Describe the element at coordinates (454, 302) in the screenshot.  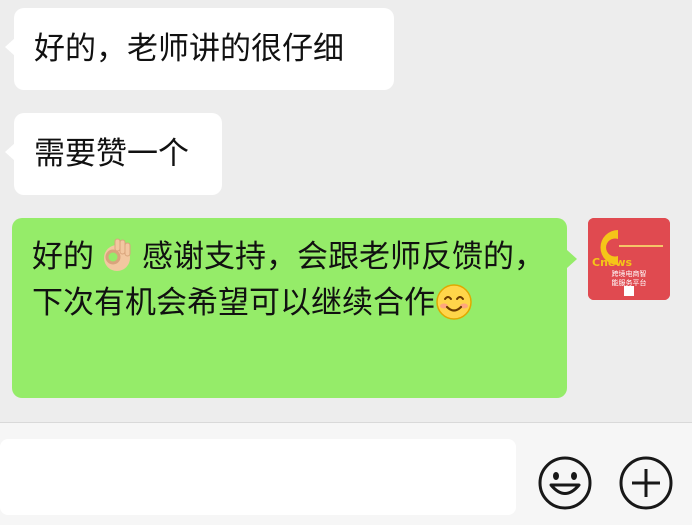
I see `smiling-face-emoji` at that location.